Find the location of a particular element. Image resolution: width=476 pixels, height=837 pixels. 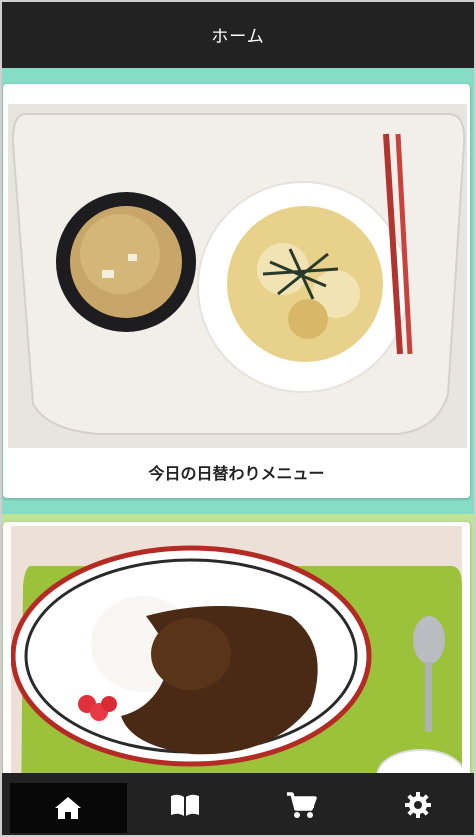

nav-menu-book-button is located at coordinates (185, 805).